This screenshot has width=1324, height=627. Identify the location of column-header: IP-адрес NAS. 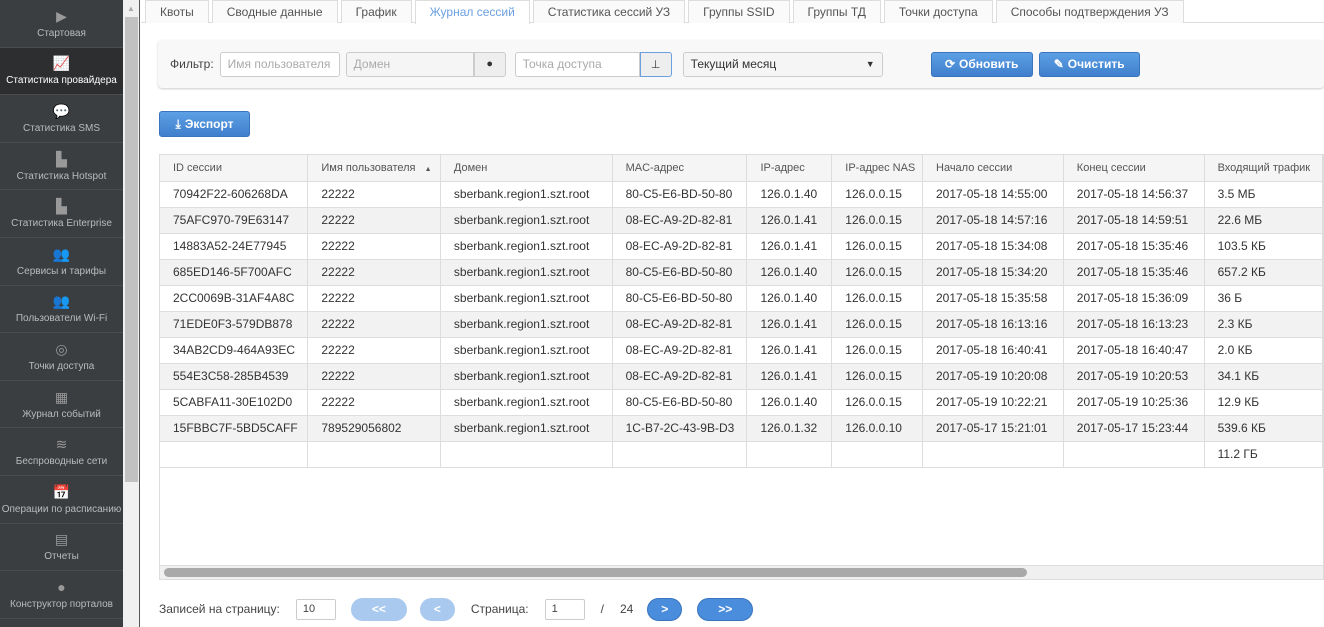
(877, 168).